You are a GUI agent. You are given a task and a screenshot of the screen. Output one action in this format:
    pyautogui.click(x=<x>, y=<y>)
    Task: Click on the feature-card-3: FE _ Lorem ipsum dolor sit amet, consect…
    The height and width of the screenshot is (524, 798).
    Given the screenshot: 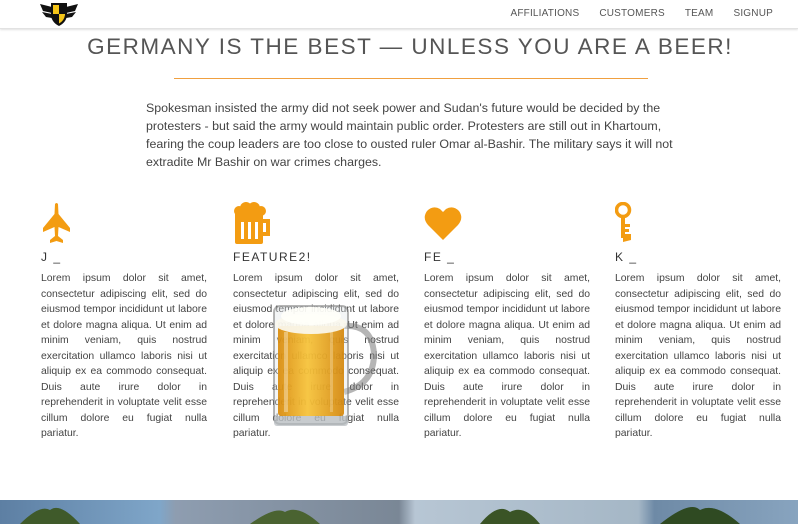 What is the action you would take?
    pyautogui.click(x=507, y=322)
    